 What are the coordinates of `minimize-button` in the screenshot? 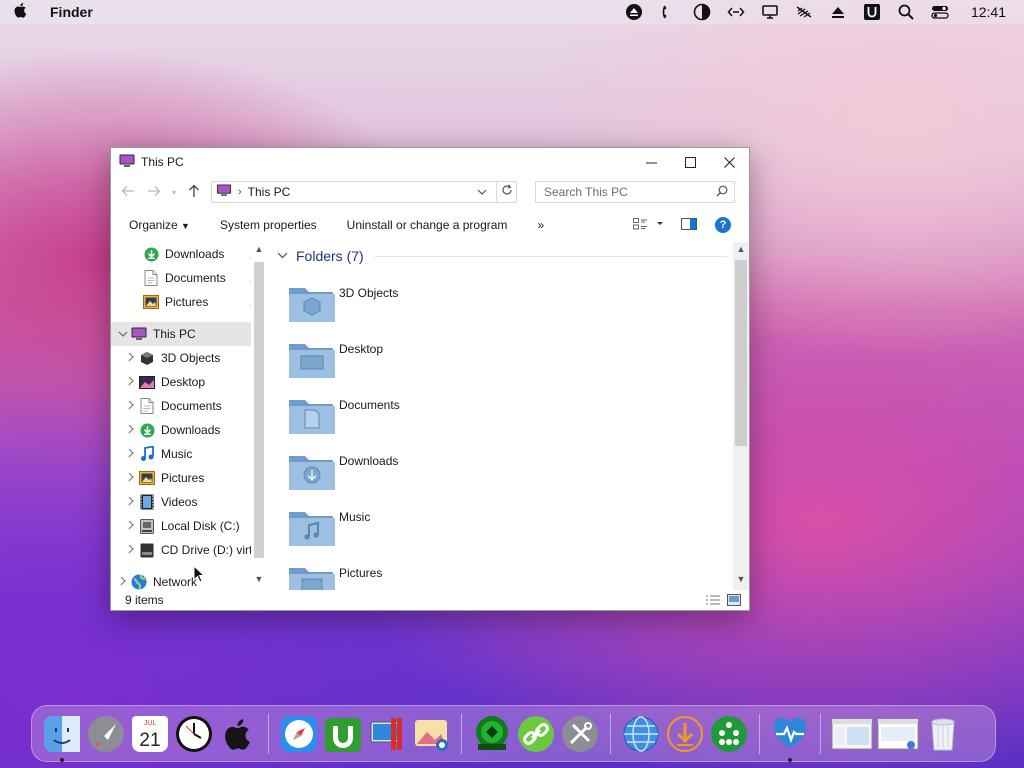 It's located at (651, 162).